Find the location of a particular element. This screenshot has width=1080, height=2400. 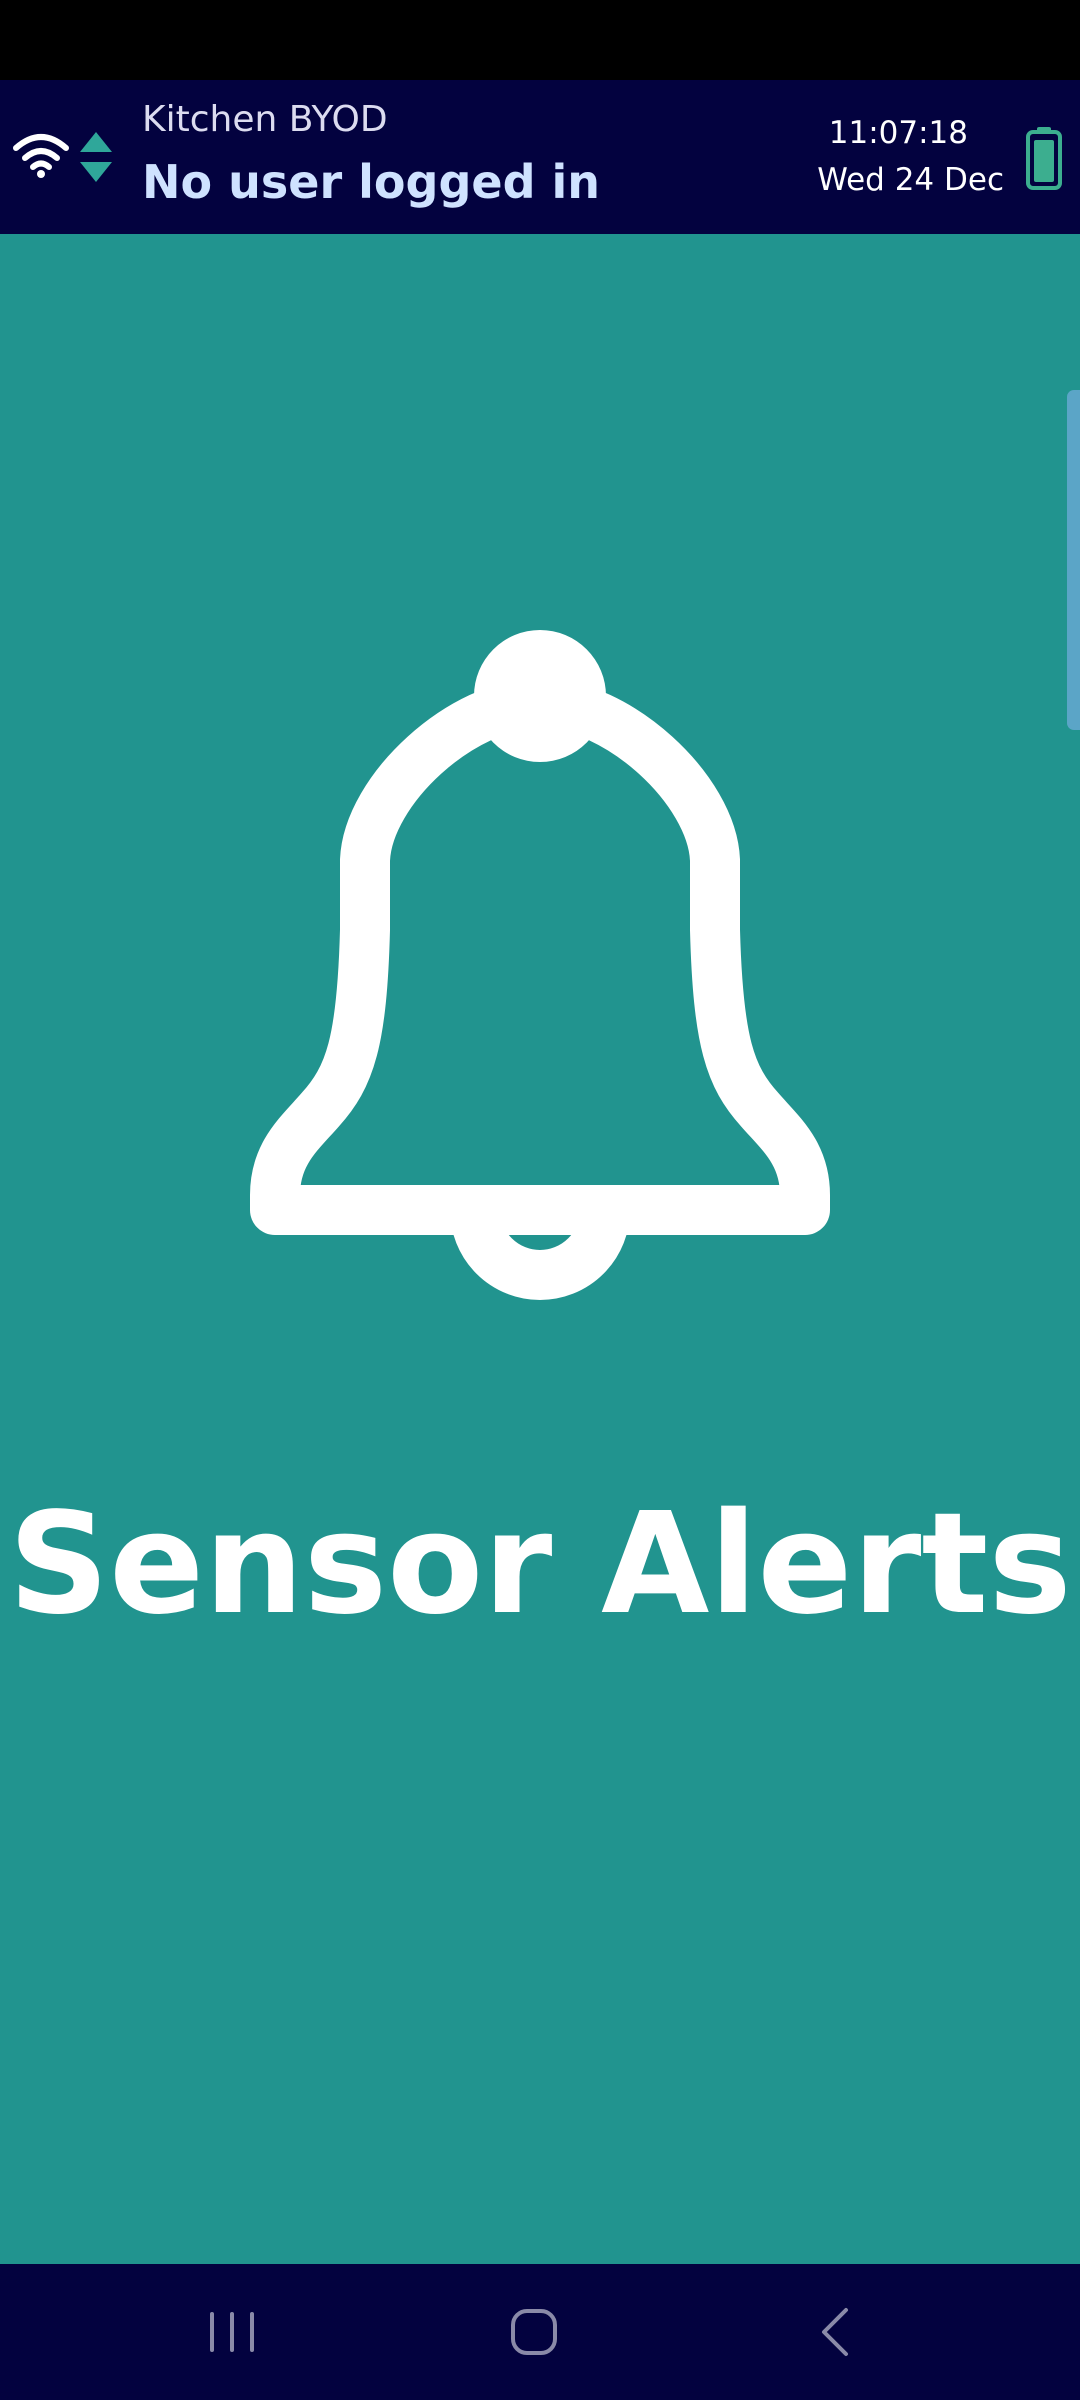

recents-icon is located at coordinates (232, 2332).